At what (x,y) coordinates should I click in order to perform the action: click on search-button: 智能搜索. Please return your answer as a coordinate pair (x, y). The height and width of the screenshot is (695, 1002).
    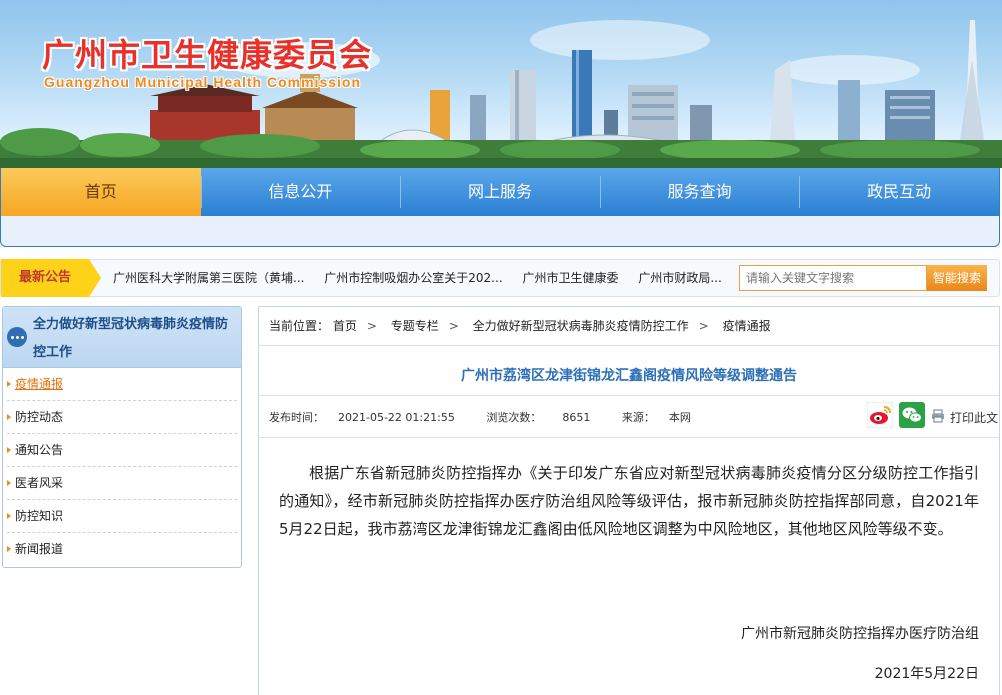
    Looking at the image, I should click on (957, 278).